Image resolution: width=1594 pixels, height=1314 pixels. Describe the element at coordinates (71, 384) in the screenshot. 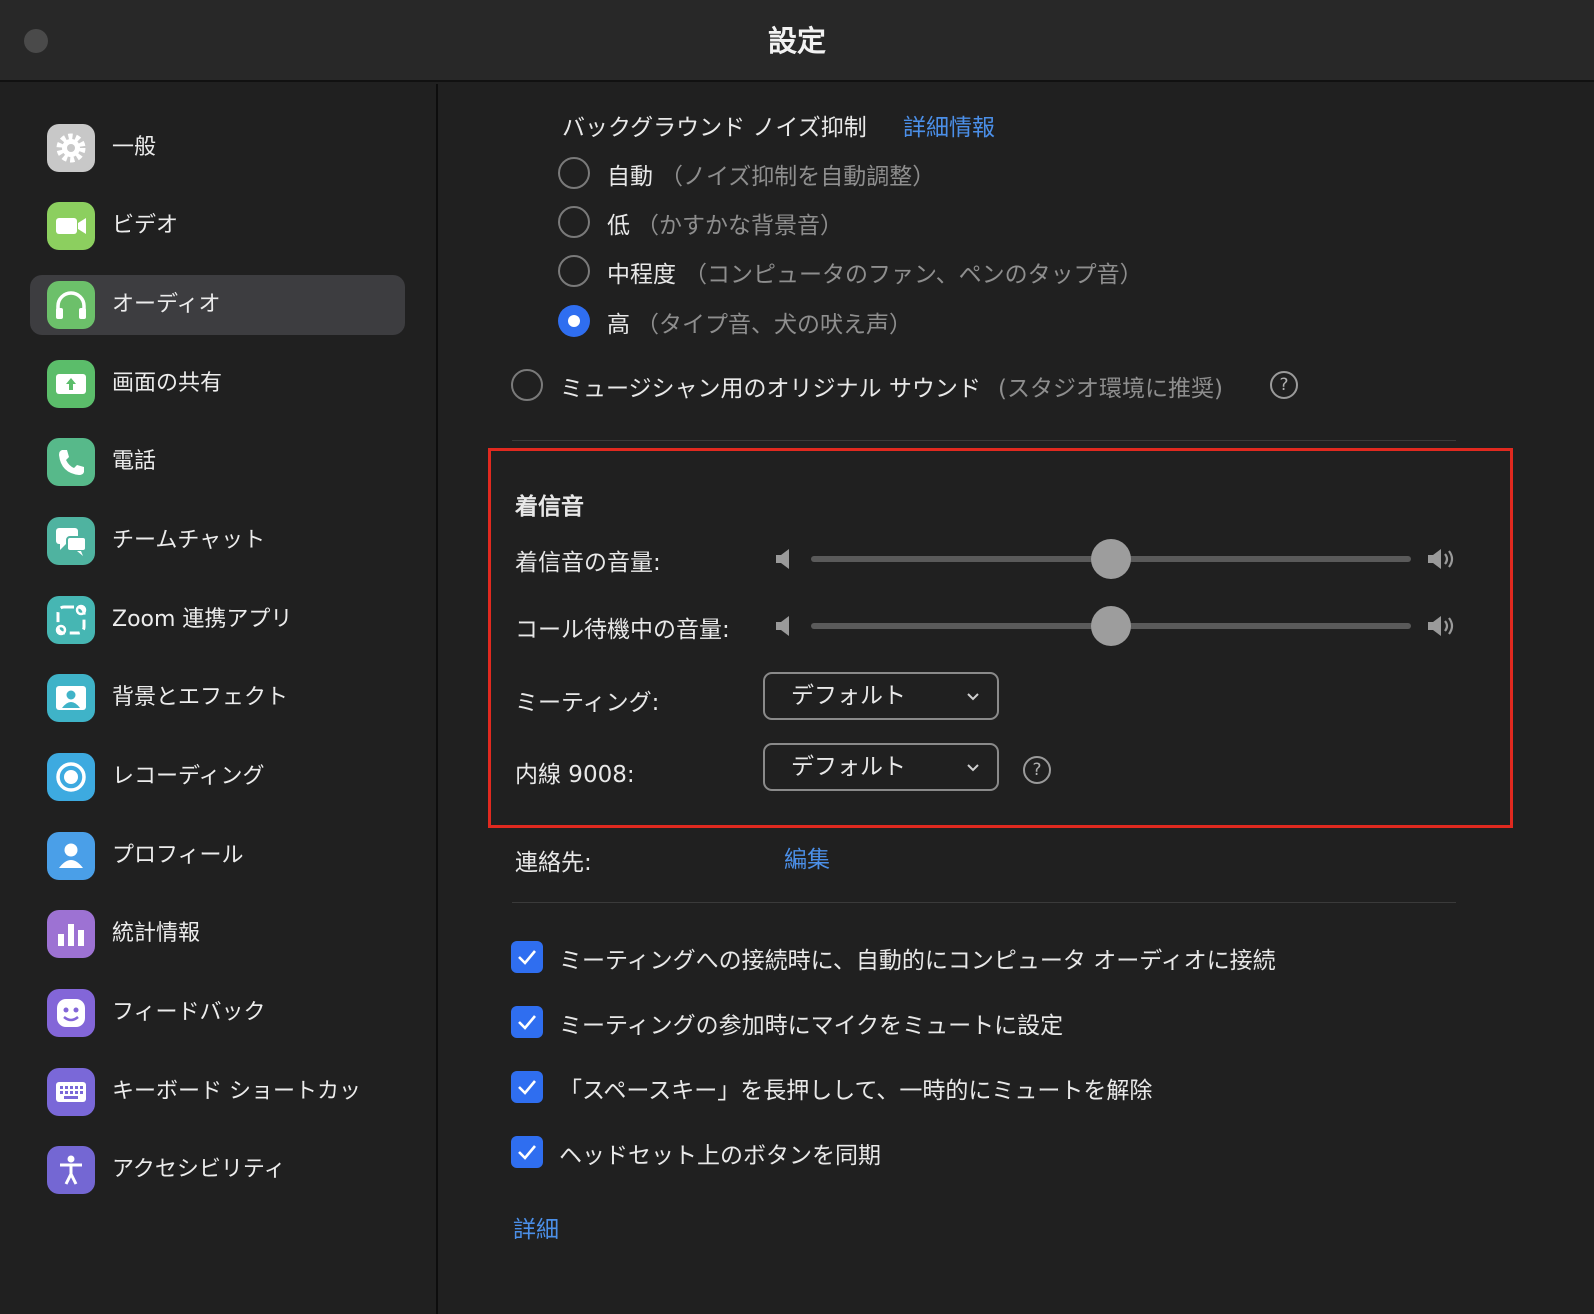

I see `share-screen-icon` at that location.